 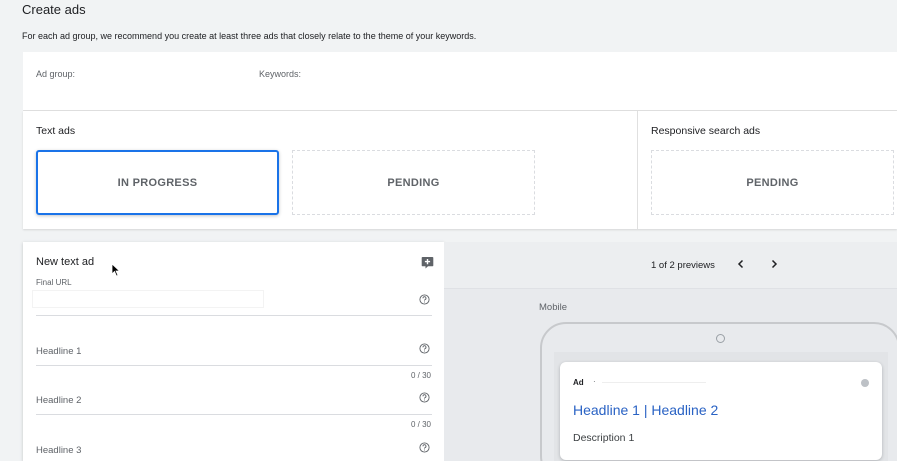 I want to click on headline-1-underline, so click(x=234, y=365).